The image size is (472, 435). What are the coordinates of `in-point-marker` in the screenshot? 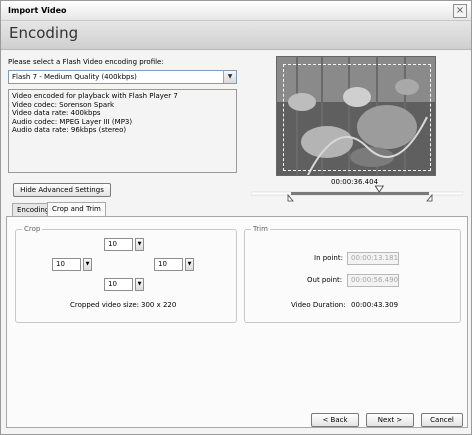 It's located at (290, 197).